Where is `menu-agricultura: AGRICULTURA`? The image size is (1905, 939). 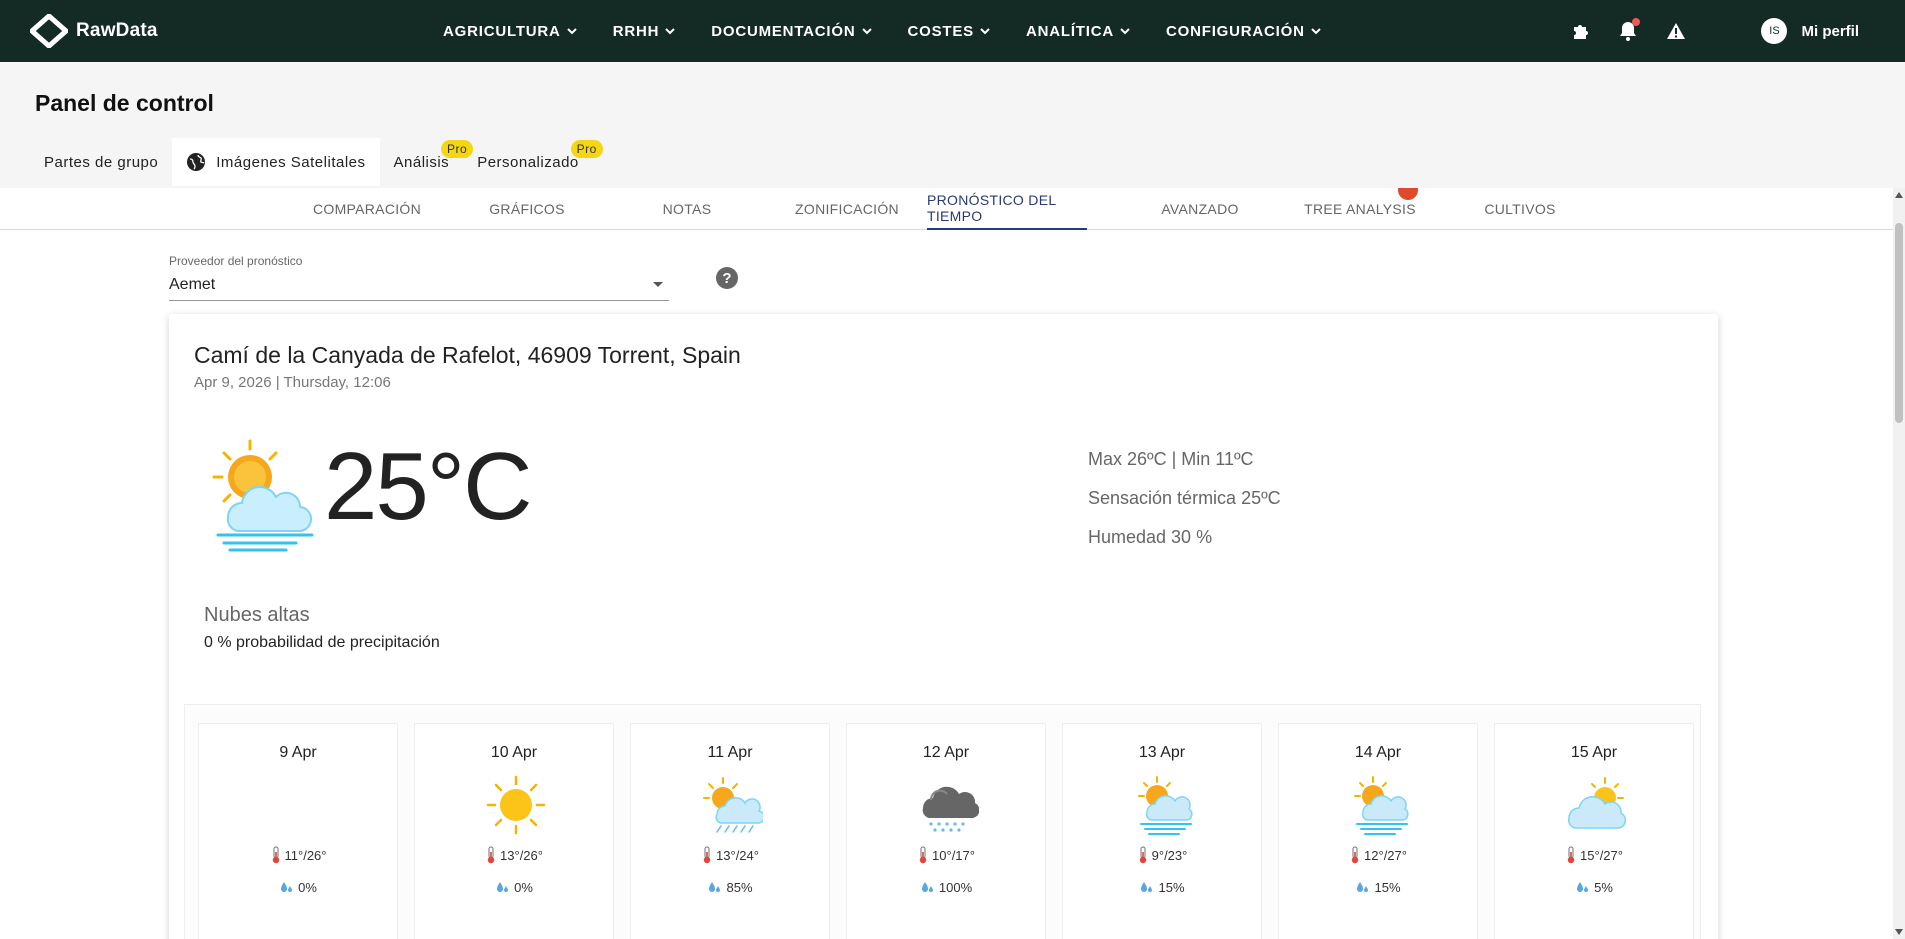
menu-agricultura: AGRICULTURA is located at coordinates (510, 31).